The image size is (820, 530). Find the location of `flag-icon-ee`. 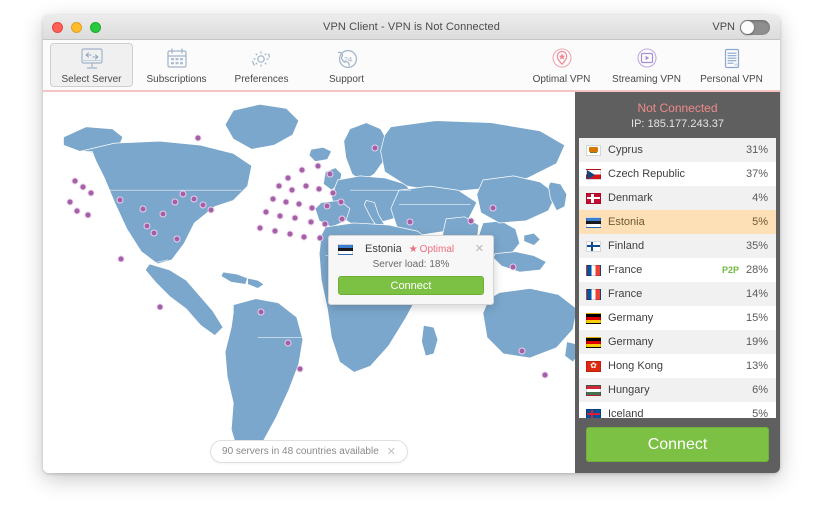

flag-icon-ee is located at coordinates (345, 249).